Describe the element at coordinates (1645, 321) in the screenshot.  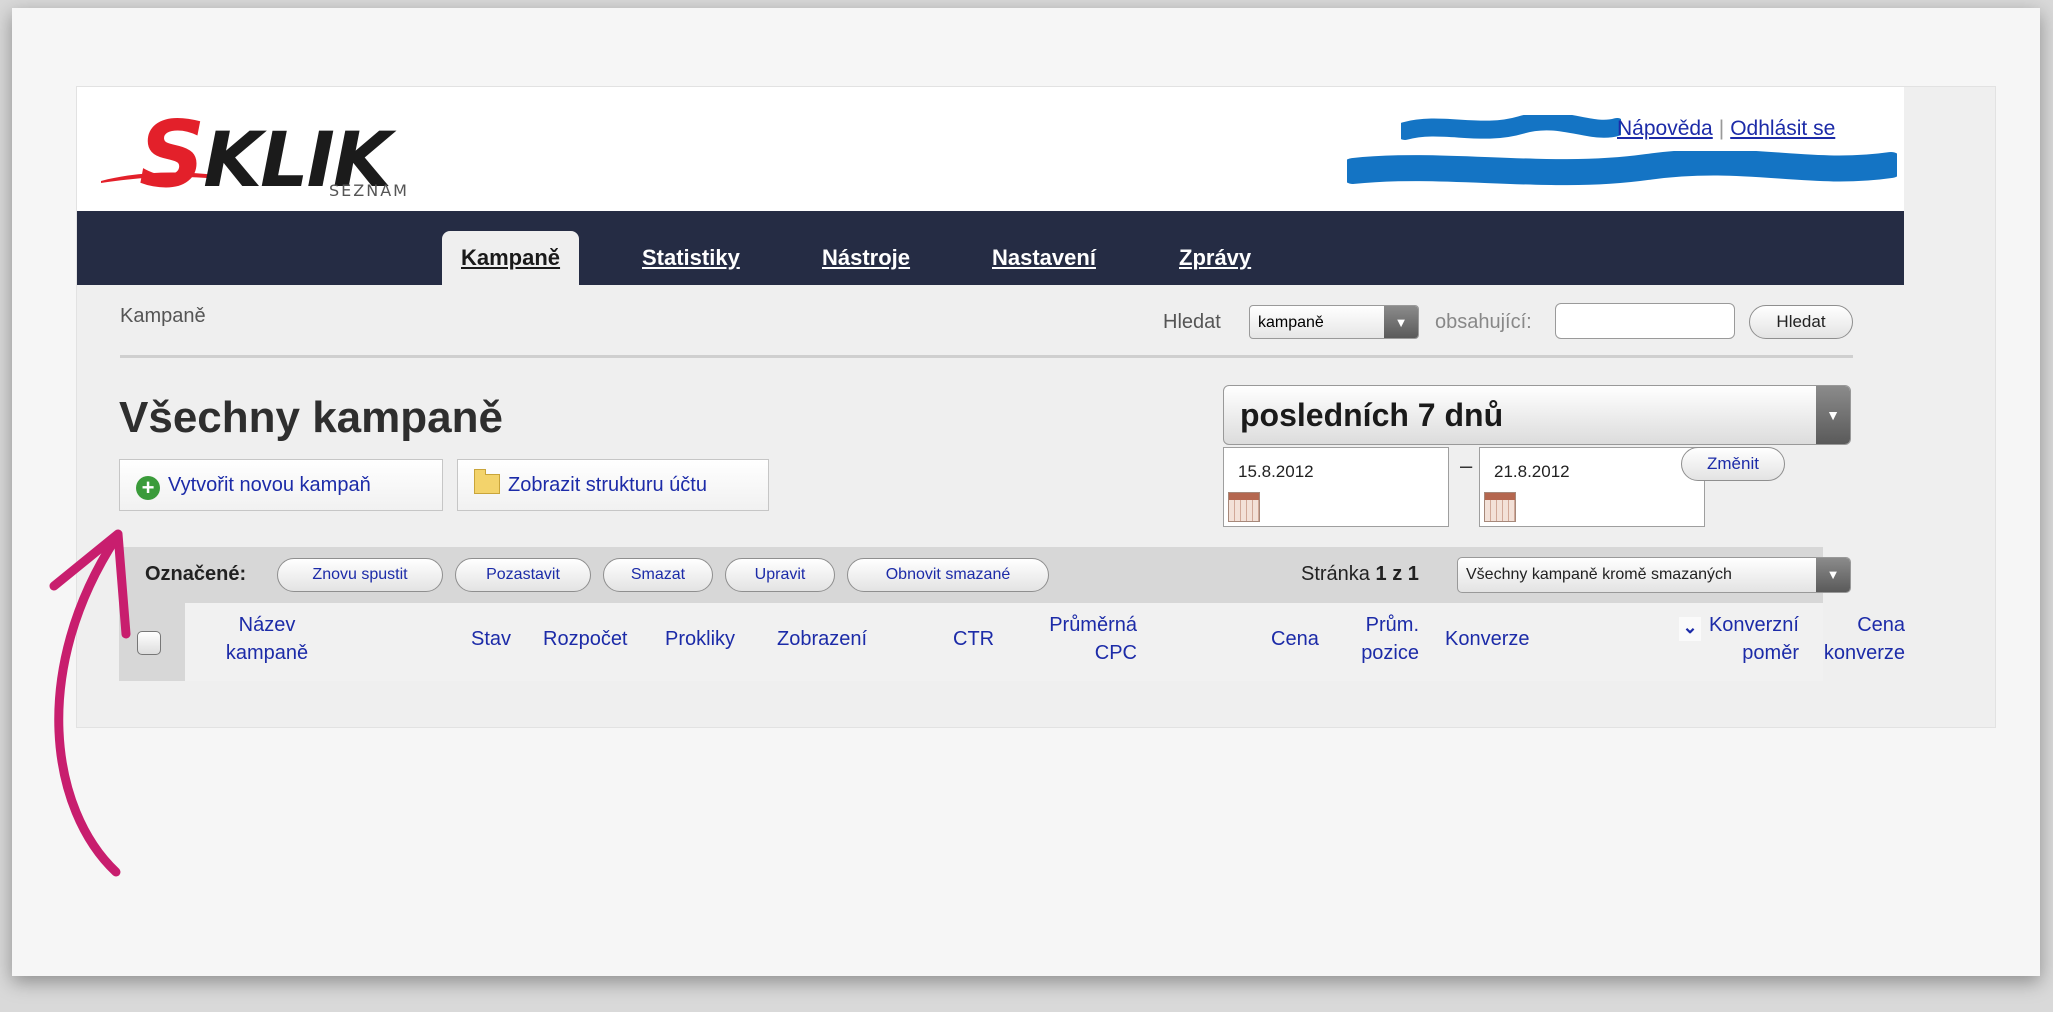
I see `search-input` at that location.